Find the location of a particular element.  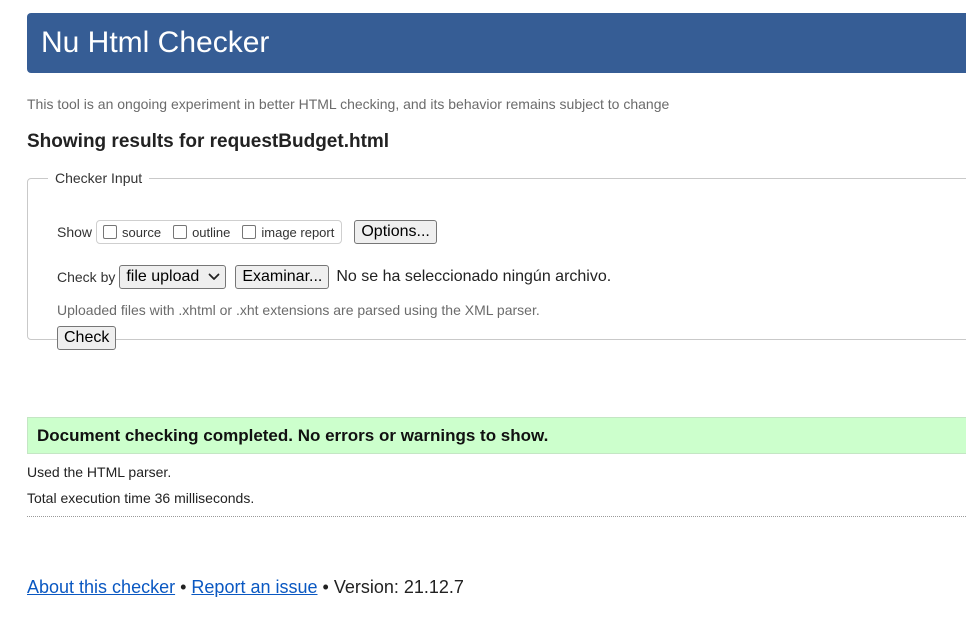

checker-input-legend: Checker Input is located at coordinates (99, 178).